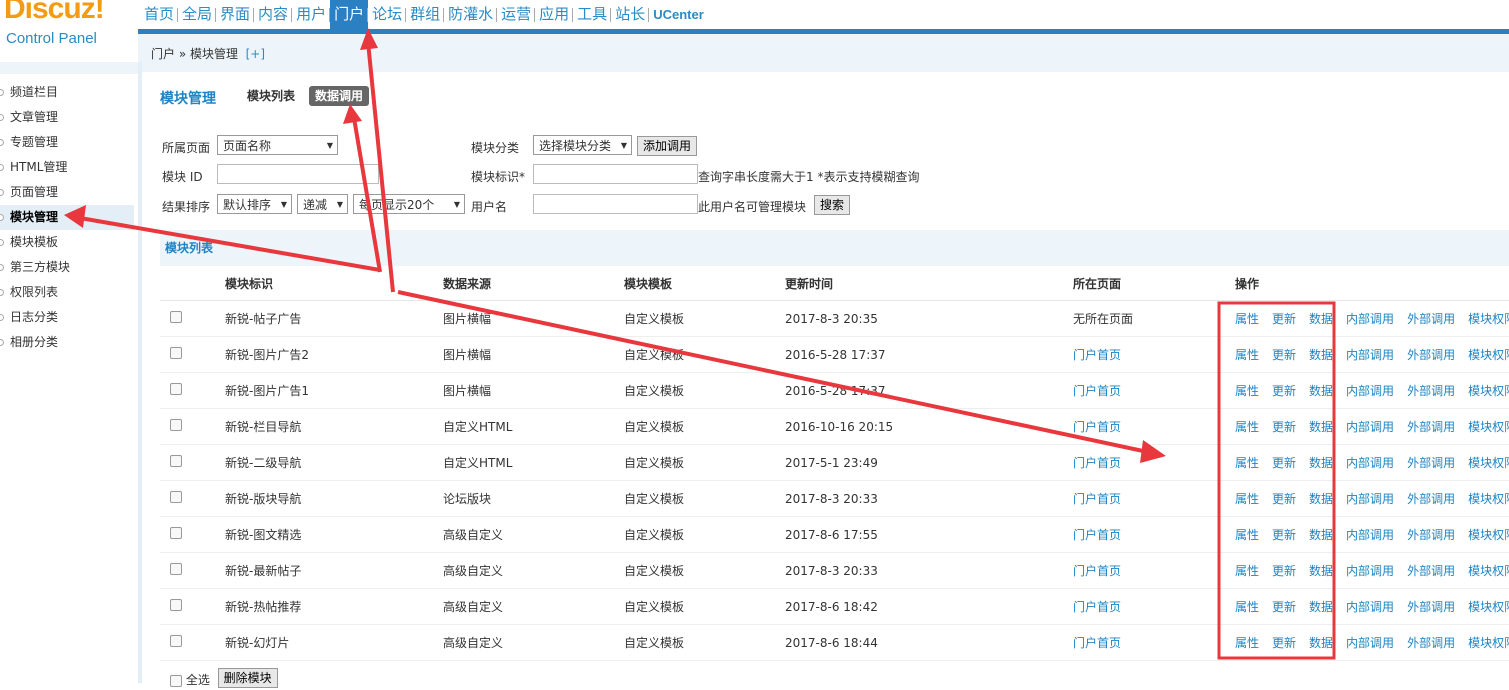 The width and height of the screenshot is (1509, 690). What do you see at coordinates (629, 14) in the screenshot?
I see `nav-admin: 站长` at bounding box center [629, 14].